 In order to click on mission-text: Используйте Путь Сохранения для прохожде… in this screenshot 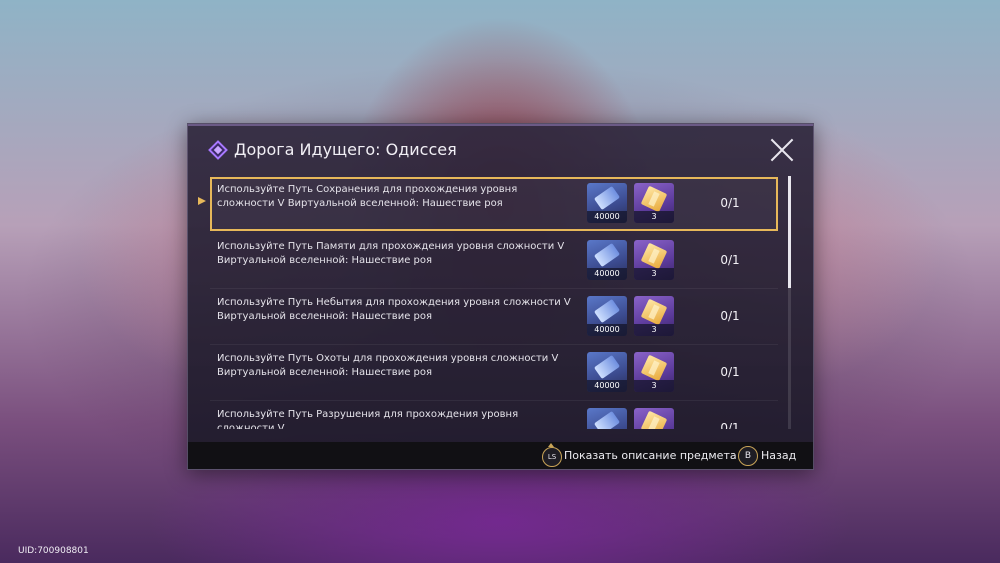, I will do `click(367, 196)`.